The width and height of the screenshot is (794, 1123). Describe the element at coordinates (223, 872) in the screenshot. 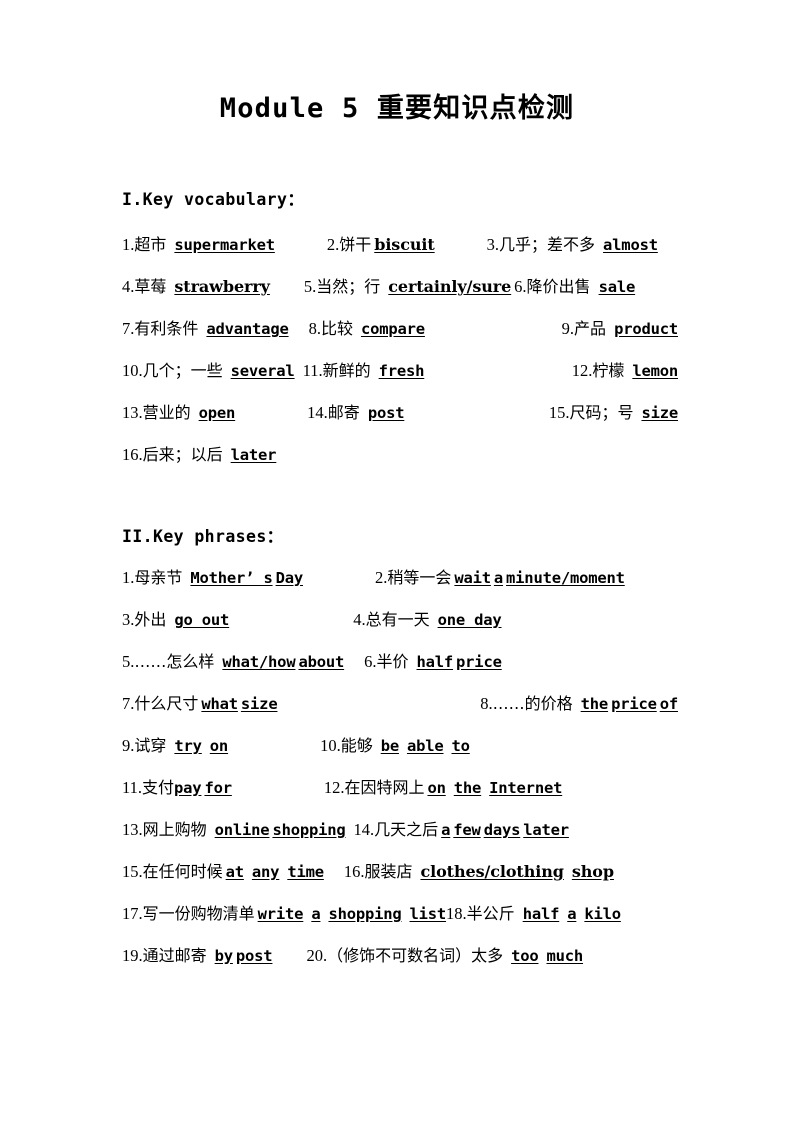

I see `phrase-item: 15. 在任何时候 at any time` at that location.